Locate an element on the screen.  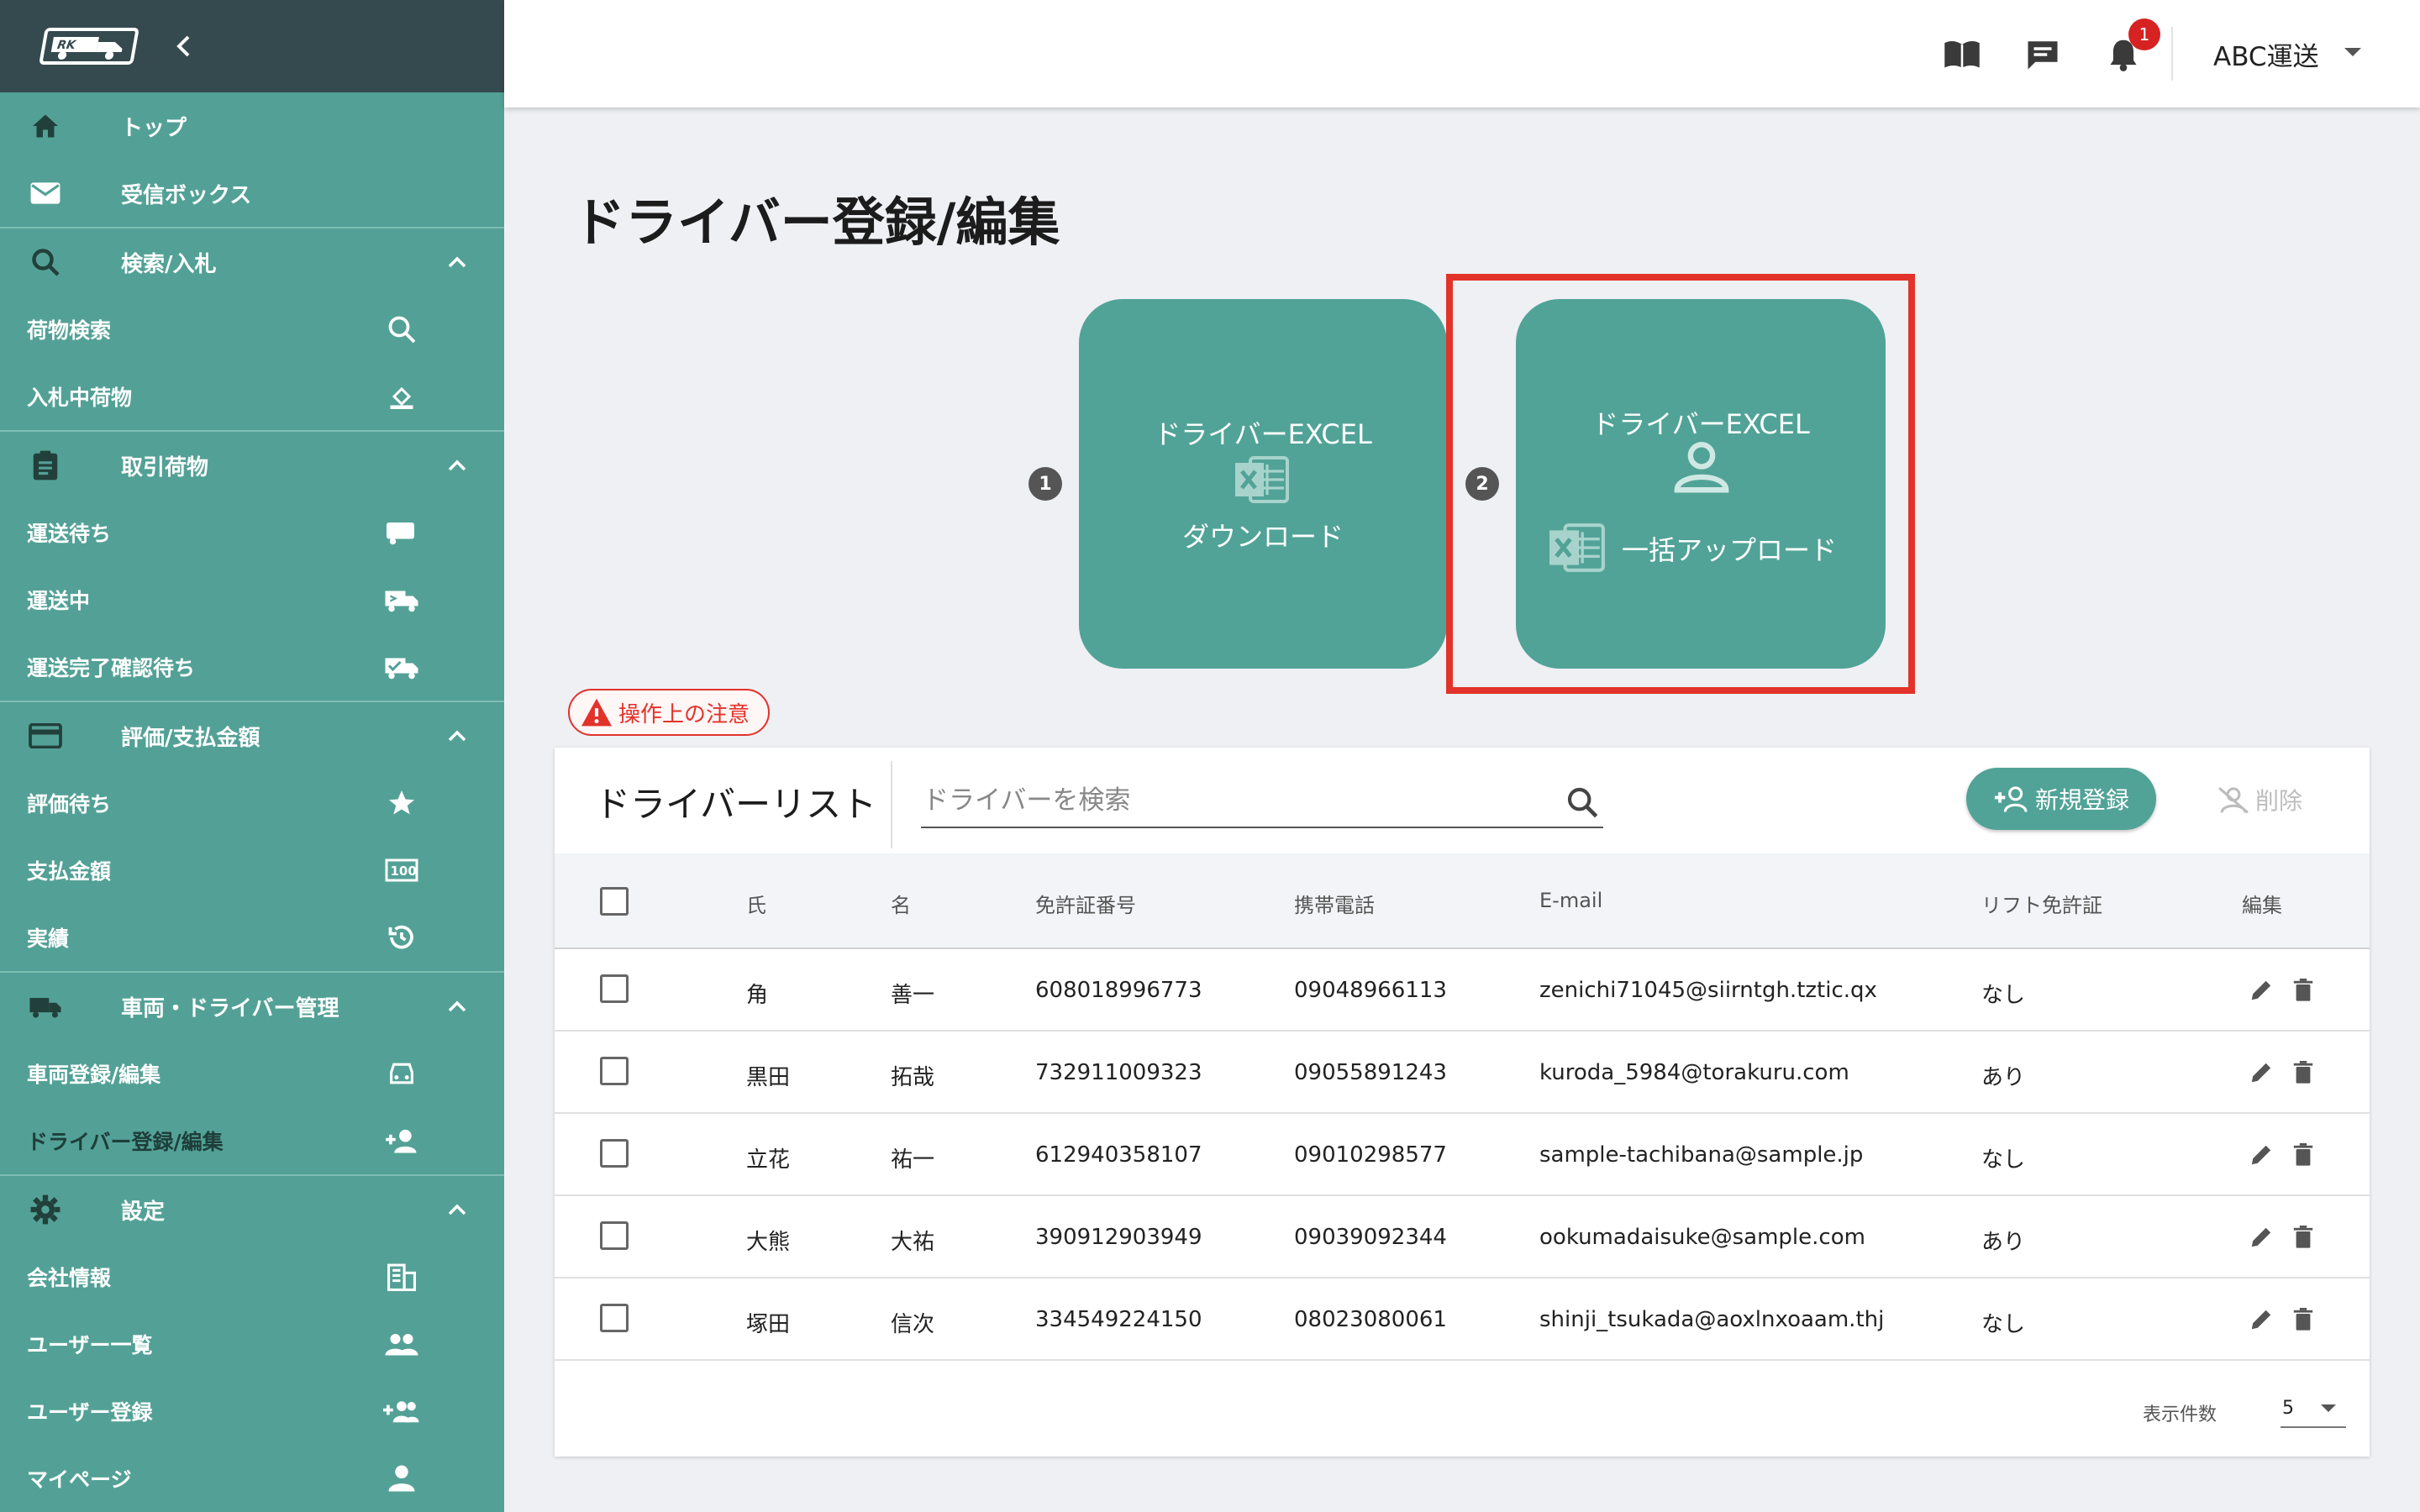
cell-first-name: 祐一 is located at coordinates (913, 1160).